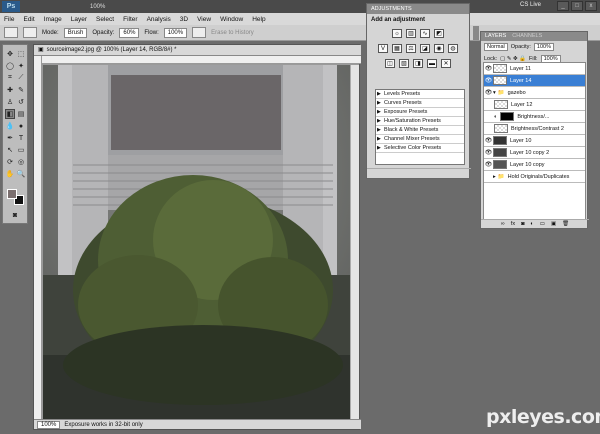 This screenshot has height=434, width=600. What do you see at coordinates (12, 194) in the screenshot?
I see `foreground-color-swatch` at bounding box center [12, 194].